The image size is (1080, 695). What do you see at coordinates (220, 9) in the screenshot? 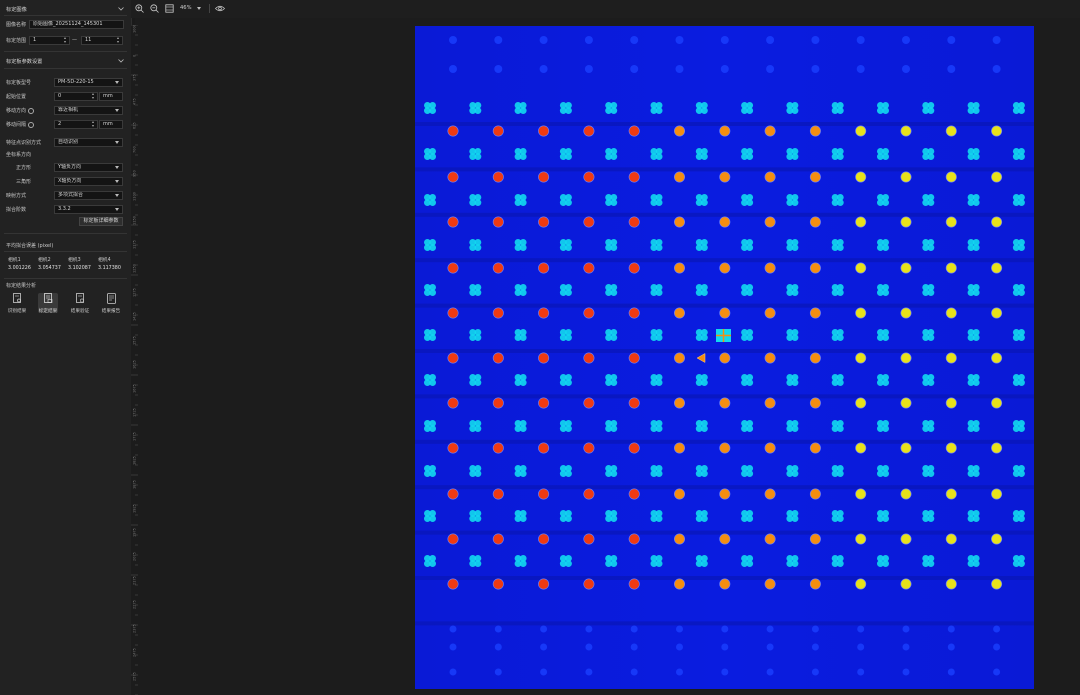
I see `eye-icon` at bounding box center [220, 9].